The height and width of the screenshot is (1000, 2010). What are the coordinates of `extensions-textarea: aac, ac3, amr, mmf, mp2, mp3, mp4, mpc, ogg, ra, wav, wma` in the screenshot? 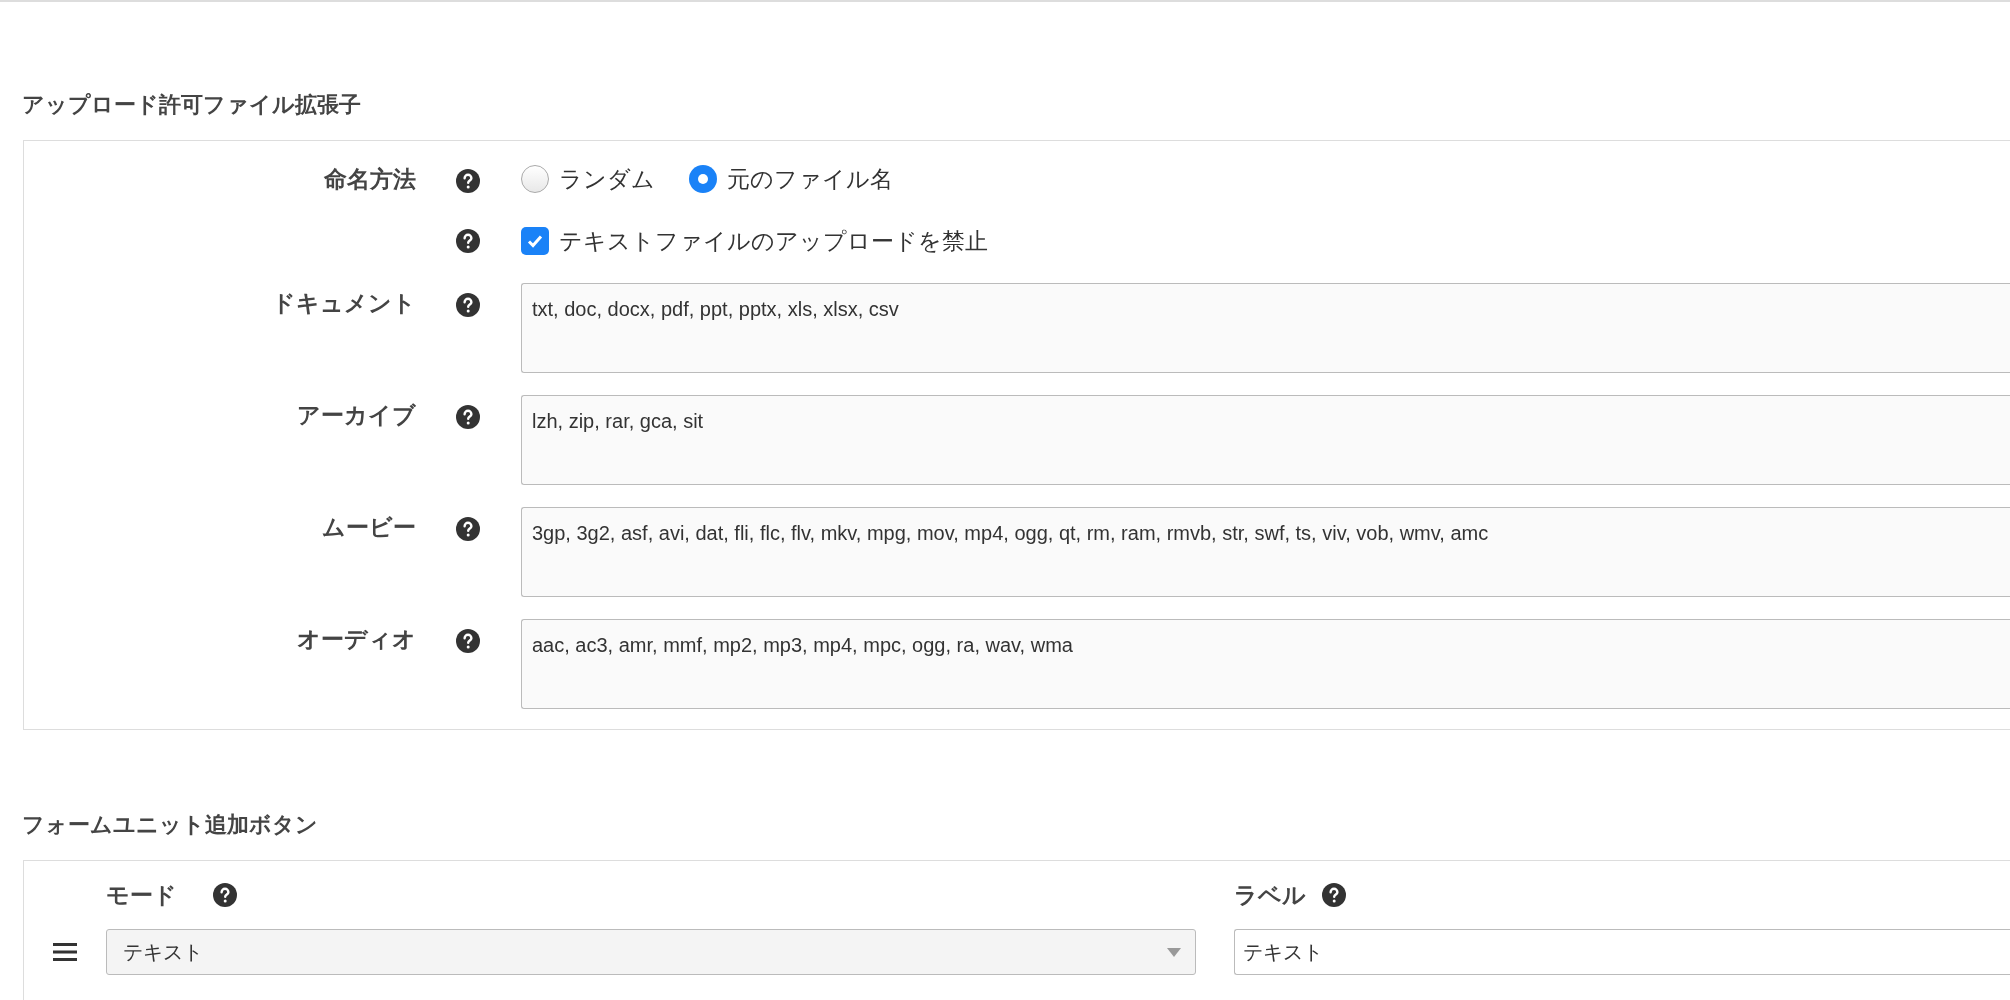 It's located at (1265, 664).